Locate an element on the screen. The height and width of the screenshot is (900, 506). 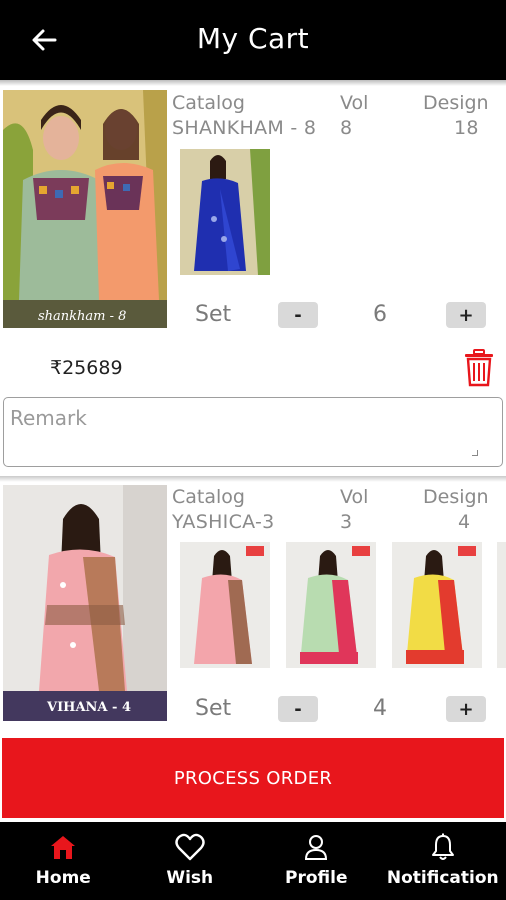
nav-item-notification: Notification is located at coordinates (443, 861).